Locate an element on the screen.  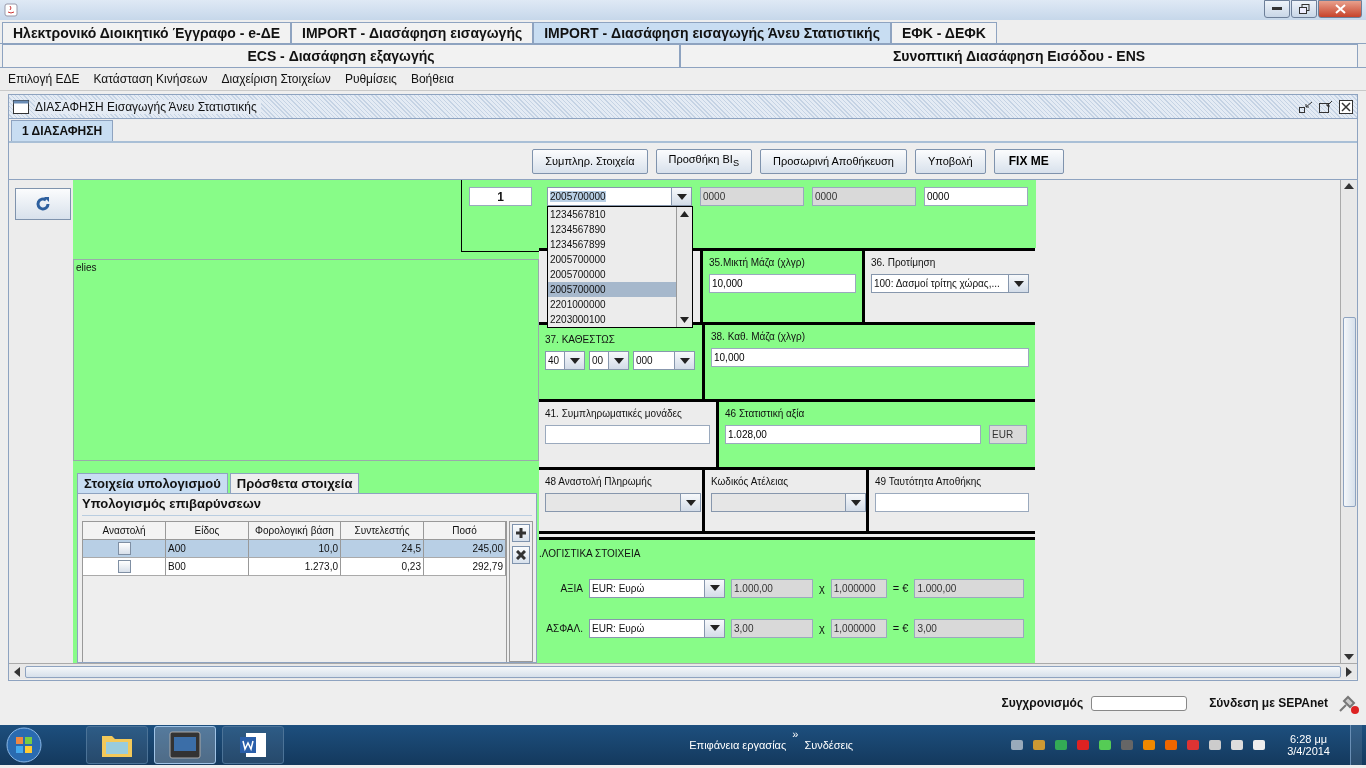
clock-time: 6:28 μμ is located at coordinates (1309, 739).